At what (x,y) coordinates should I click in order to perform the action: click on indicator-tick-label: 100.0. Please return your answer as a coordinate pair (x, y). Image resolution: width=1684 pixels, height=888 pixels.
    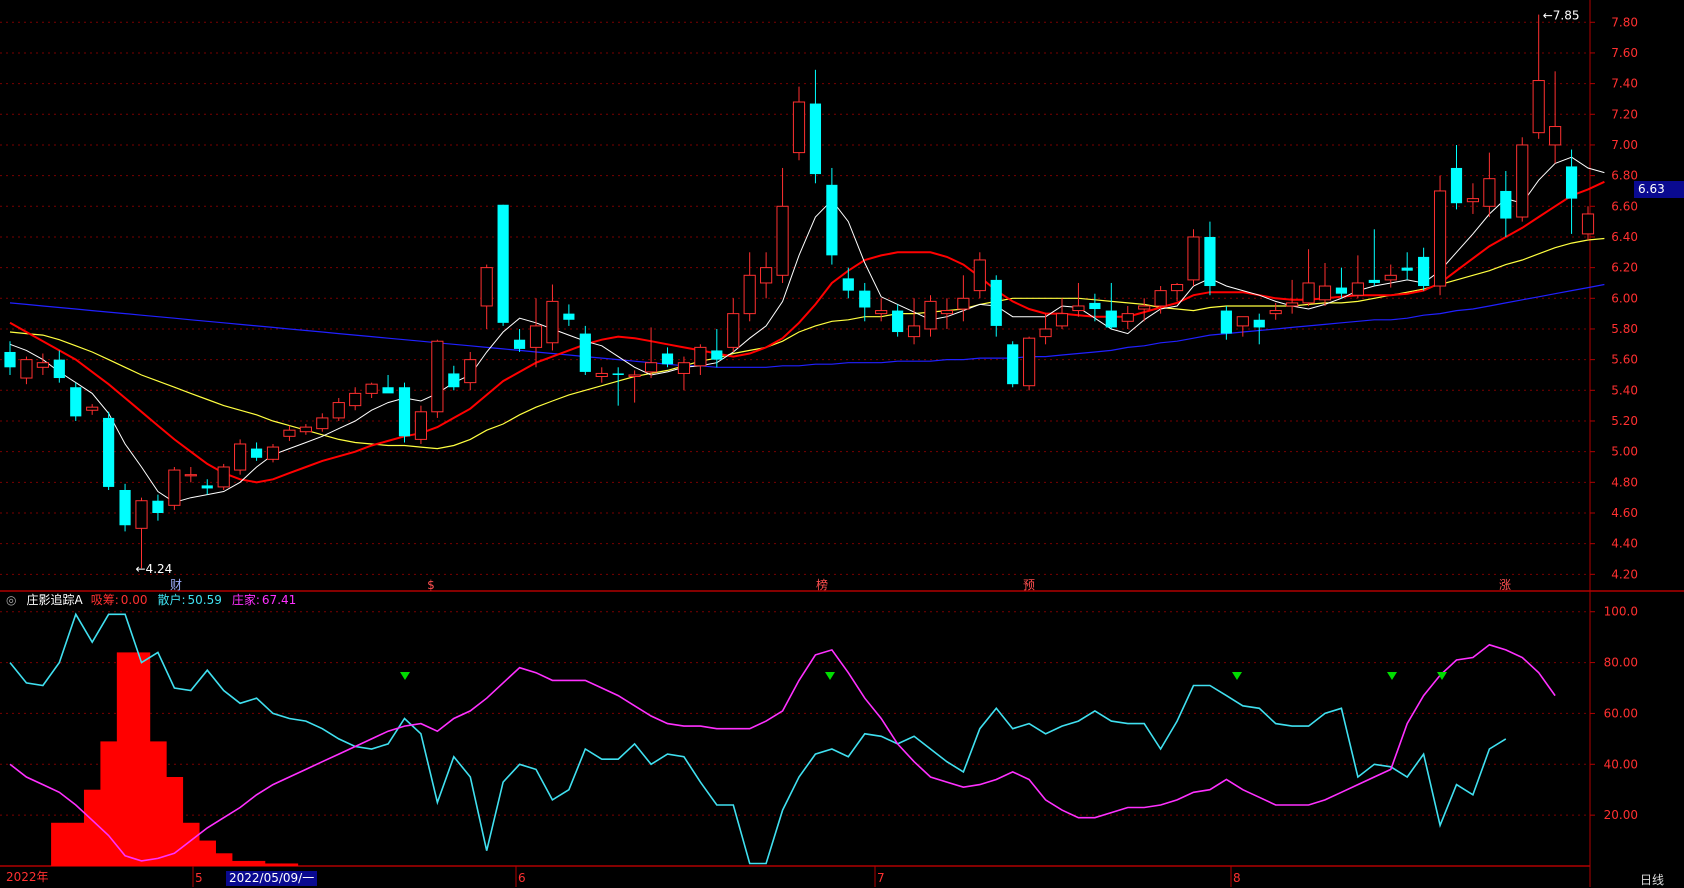
    Looking at the image, I should click on (1621, 612).